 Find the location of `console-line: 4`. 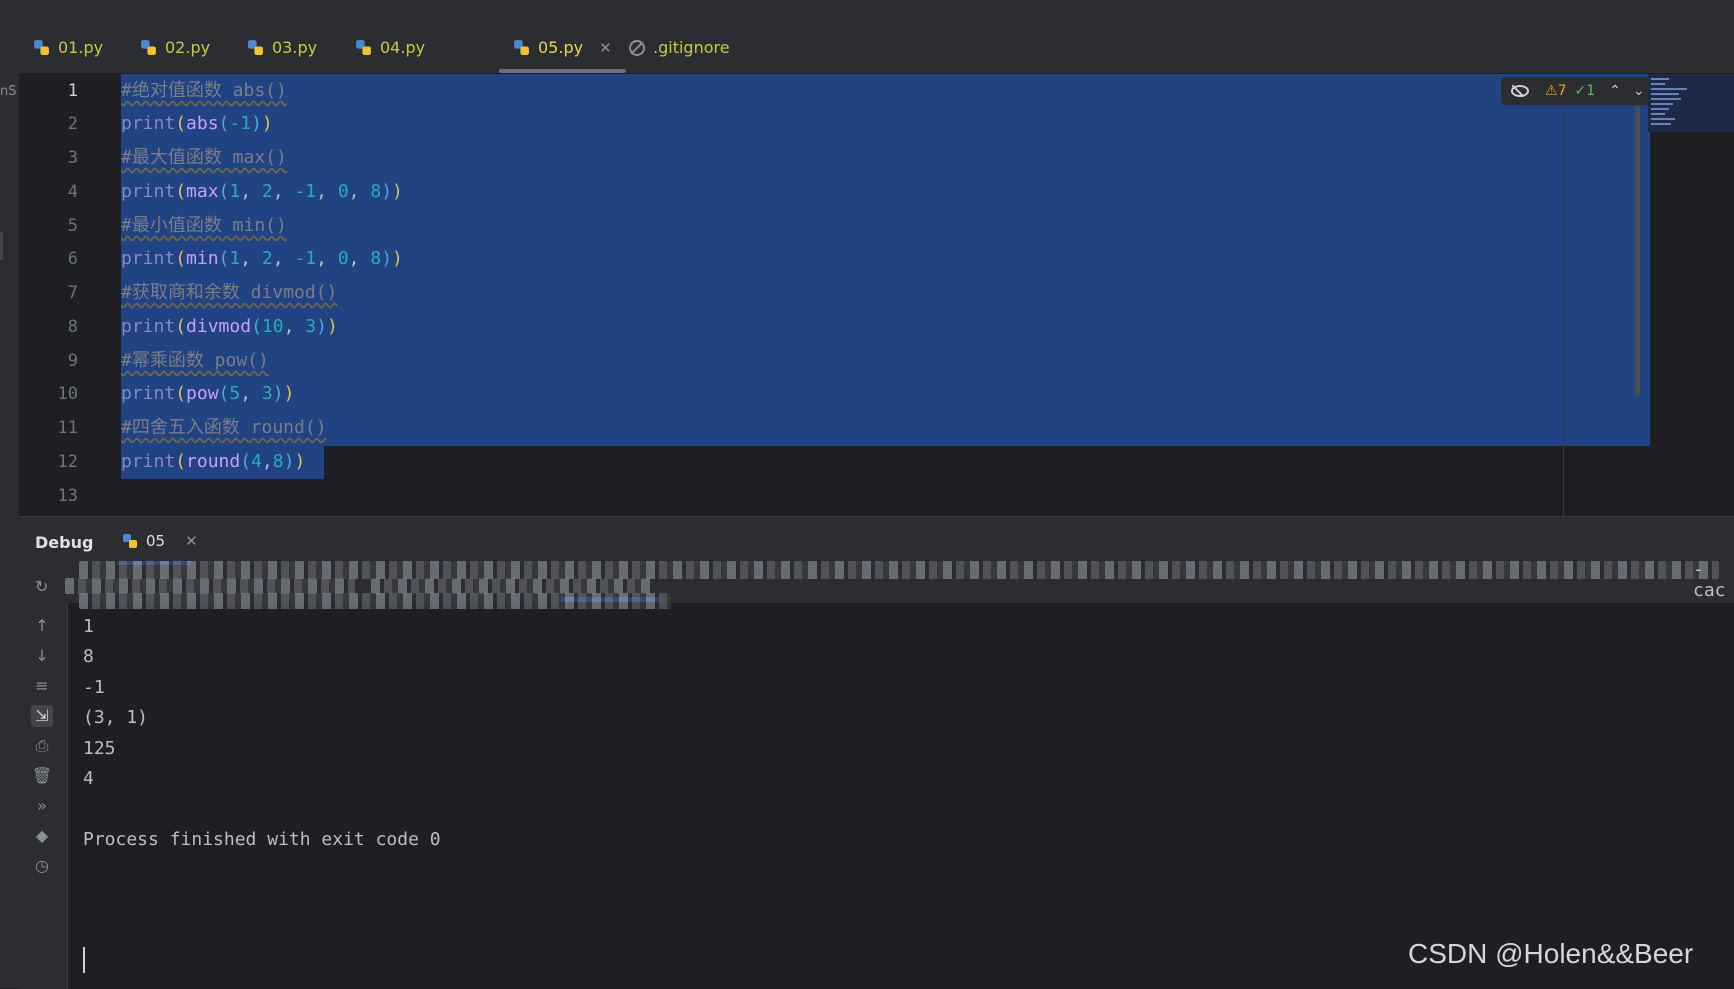

console-line: 4 is located at coordinates (88, 778).